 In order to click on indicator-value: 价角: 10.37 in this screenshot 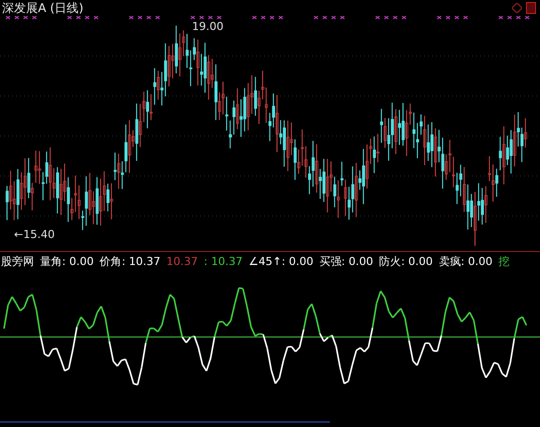, I will do `click(130, 261)`.